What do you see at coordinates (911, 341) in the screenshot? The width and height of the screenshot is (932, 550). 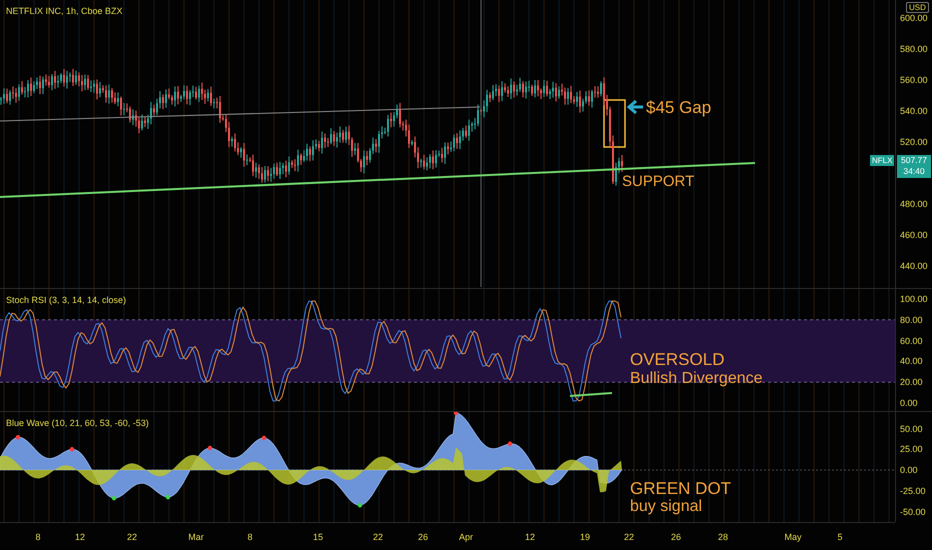 I see `indicator-label: 60.00` at bounding box center [911, 341].